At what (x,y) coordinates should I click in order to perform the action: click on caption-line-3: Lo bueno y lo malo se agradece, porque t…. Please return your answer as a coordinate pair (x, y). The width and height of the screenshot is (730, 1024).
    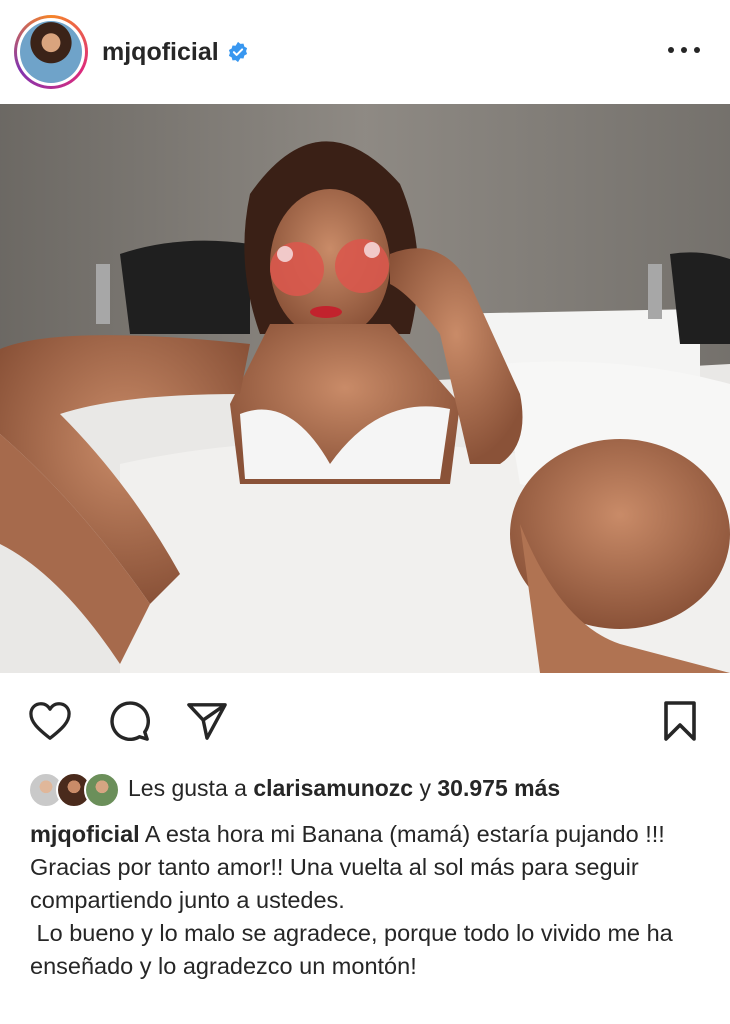
    Looking at the image, I should click on (355, 949).